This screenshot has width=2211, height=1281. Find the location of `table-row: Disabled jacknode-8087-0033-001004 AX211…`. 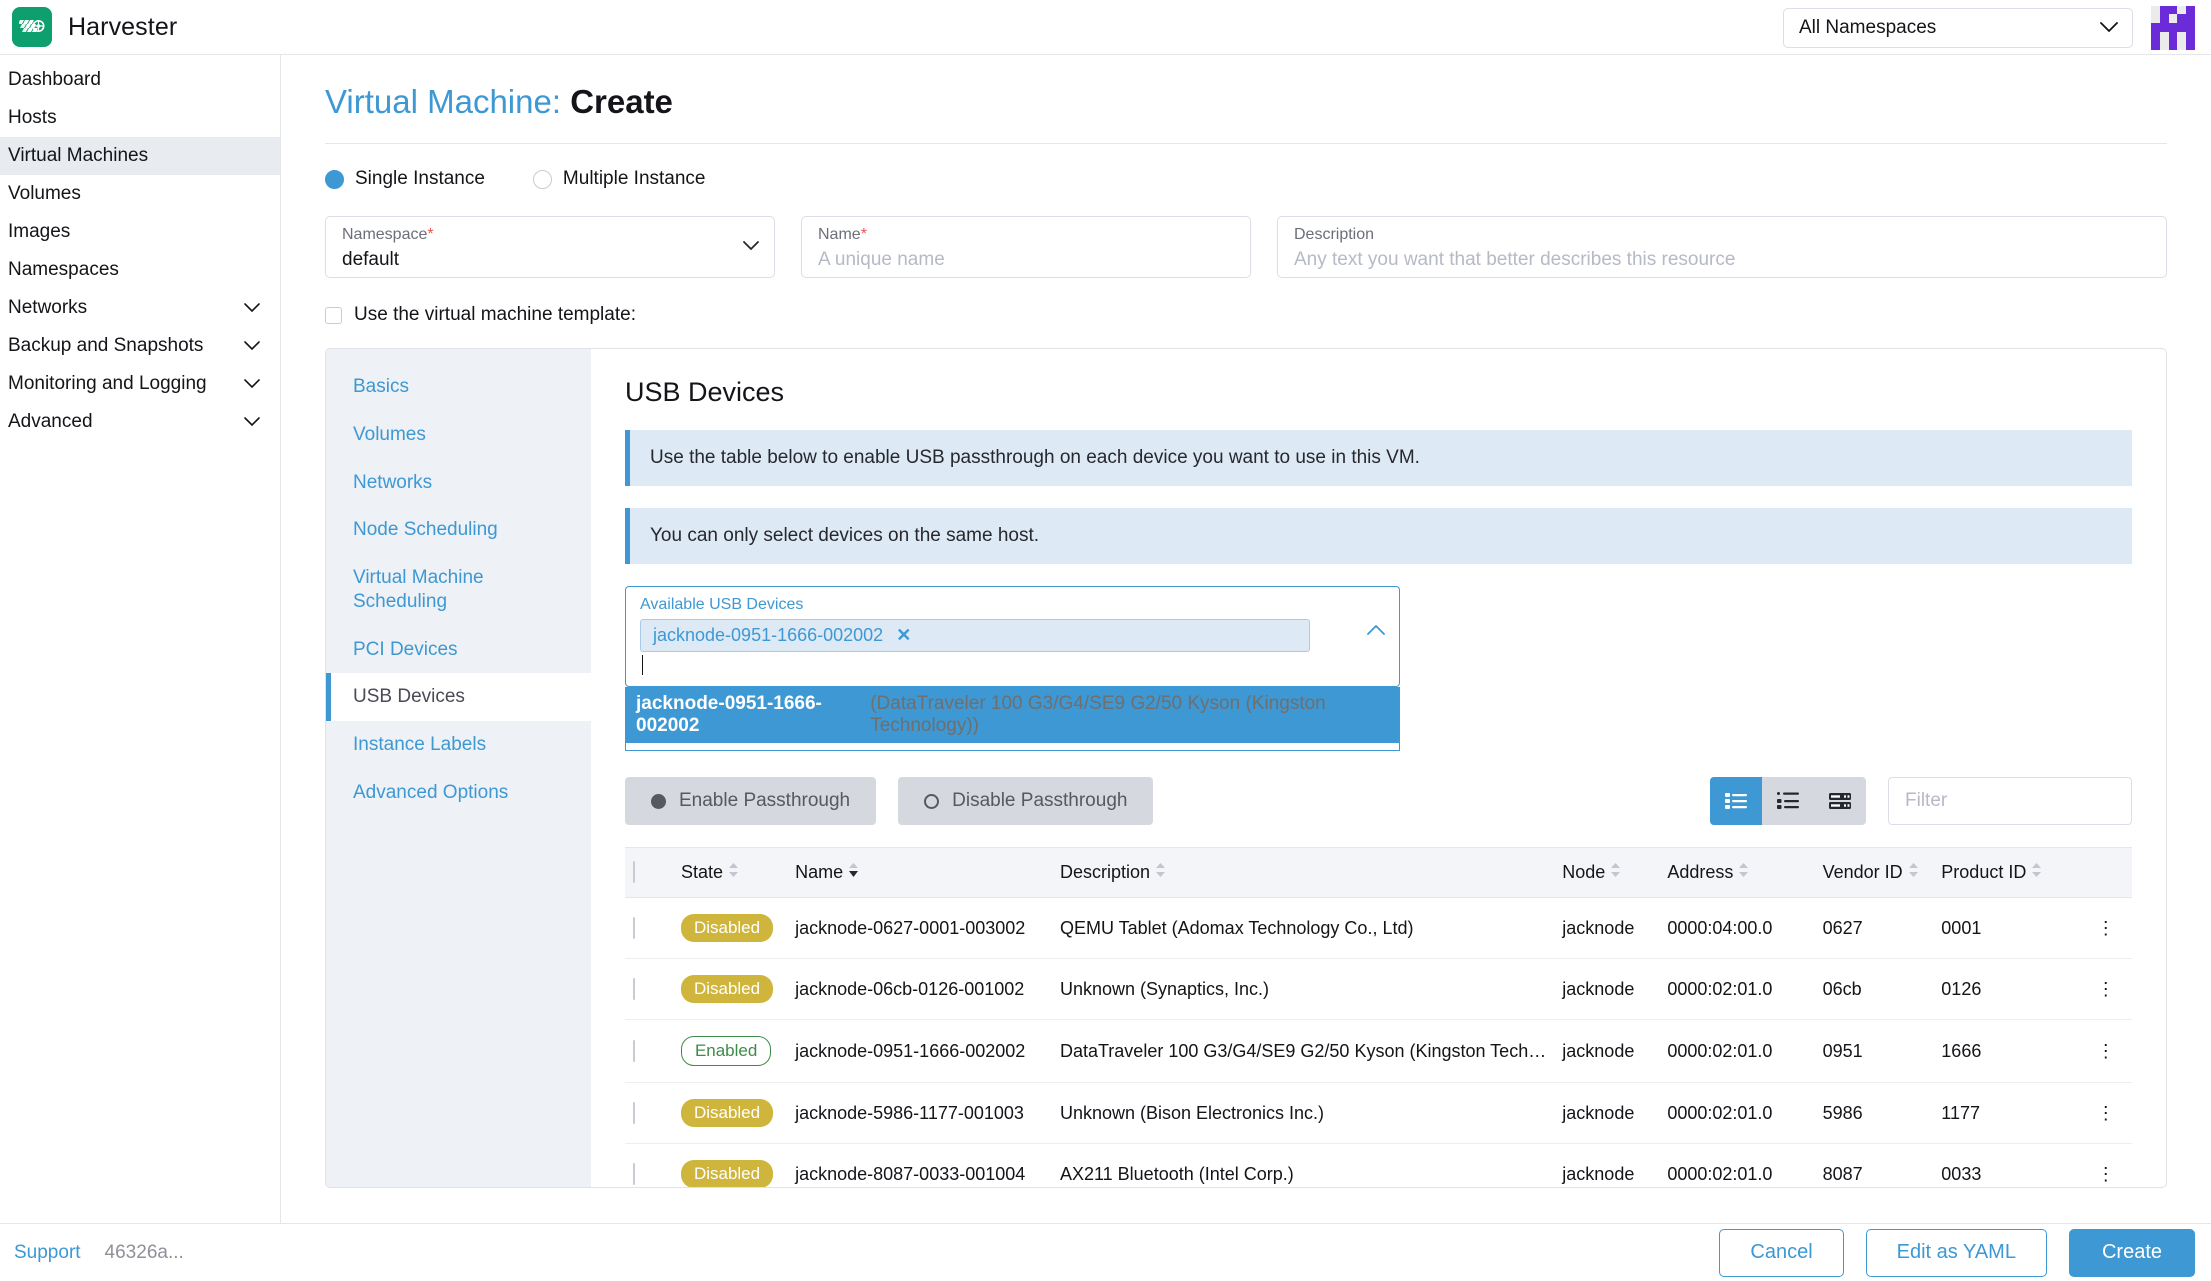

table-row: Disabled jacknode-8087-0033-001004 AX211… is located at coordinates (1378, 1165).